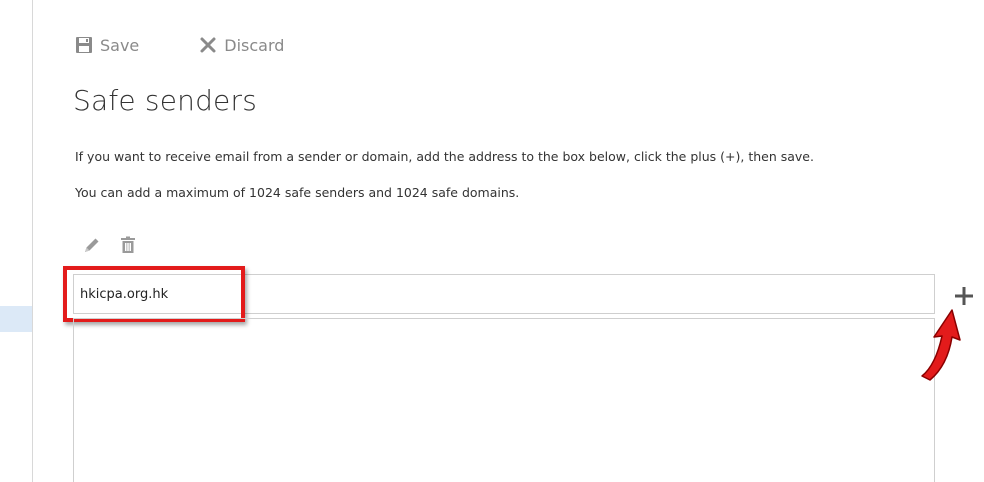 Image resolution: width=984 pixels, height=482 pixels. What do you see at coordinates (490, 294) in the screenshot?
I see `safe-sender-input` at bounding box center [490, 294].